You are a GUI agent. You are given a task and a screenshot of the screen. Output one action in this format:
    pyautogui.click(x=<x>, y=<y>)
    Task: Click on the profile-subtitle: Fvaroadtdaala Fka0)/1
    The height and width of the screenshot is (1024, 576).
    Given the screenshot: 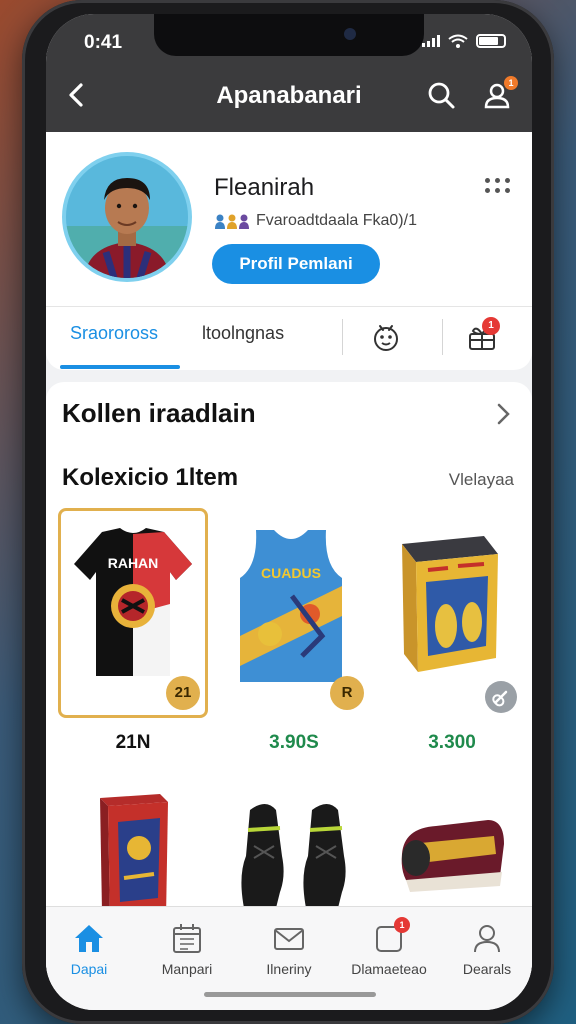 What is the action you would take?
    pyautogui.click(x=315, y=221)
    